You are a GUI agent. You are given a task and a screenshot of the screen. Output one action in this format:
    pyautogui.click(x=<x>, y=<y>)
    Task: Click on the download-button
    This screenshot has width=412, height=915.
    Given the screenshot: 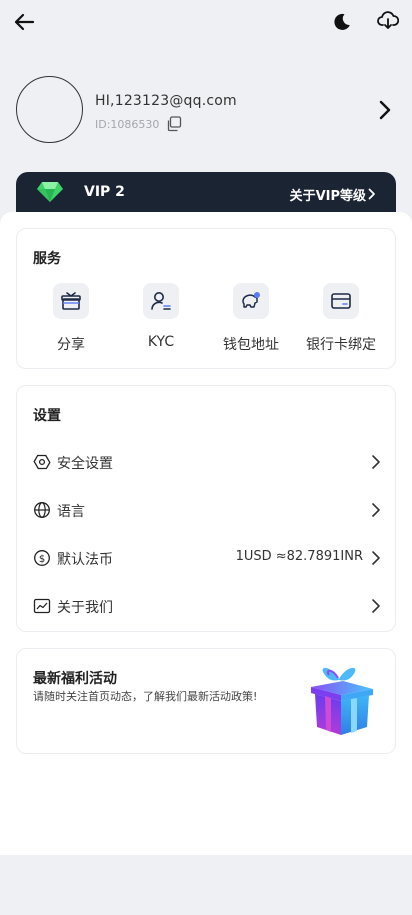 What is the action you would take?
    pyautogui.click(x=388, y=21)
    